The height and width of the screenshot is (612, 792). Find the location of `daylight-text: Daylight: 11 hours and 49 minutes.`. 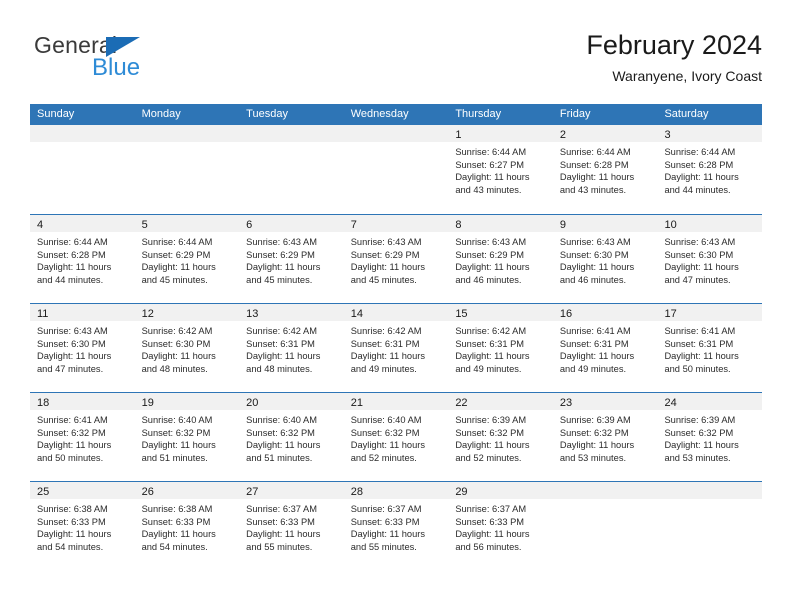

daylight-text: Daylight: 11 hours and 49 minutes. is located at coordinates (387, 362).